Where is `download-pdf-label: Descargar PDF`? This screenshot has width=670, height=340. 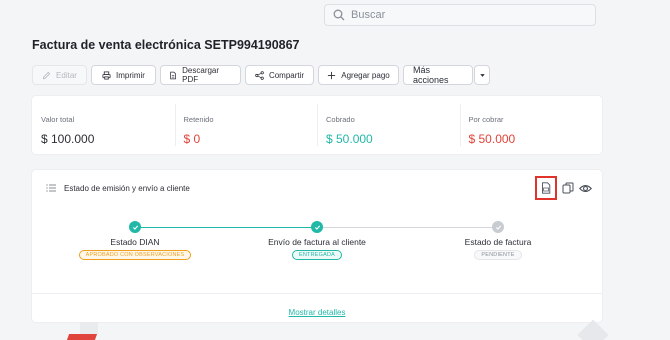
download-pdf-label: Descargar PDF is located at coordinates (201, 75).